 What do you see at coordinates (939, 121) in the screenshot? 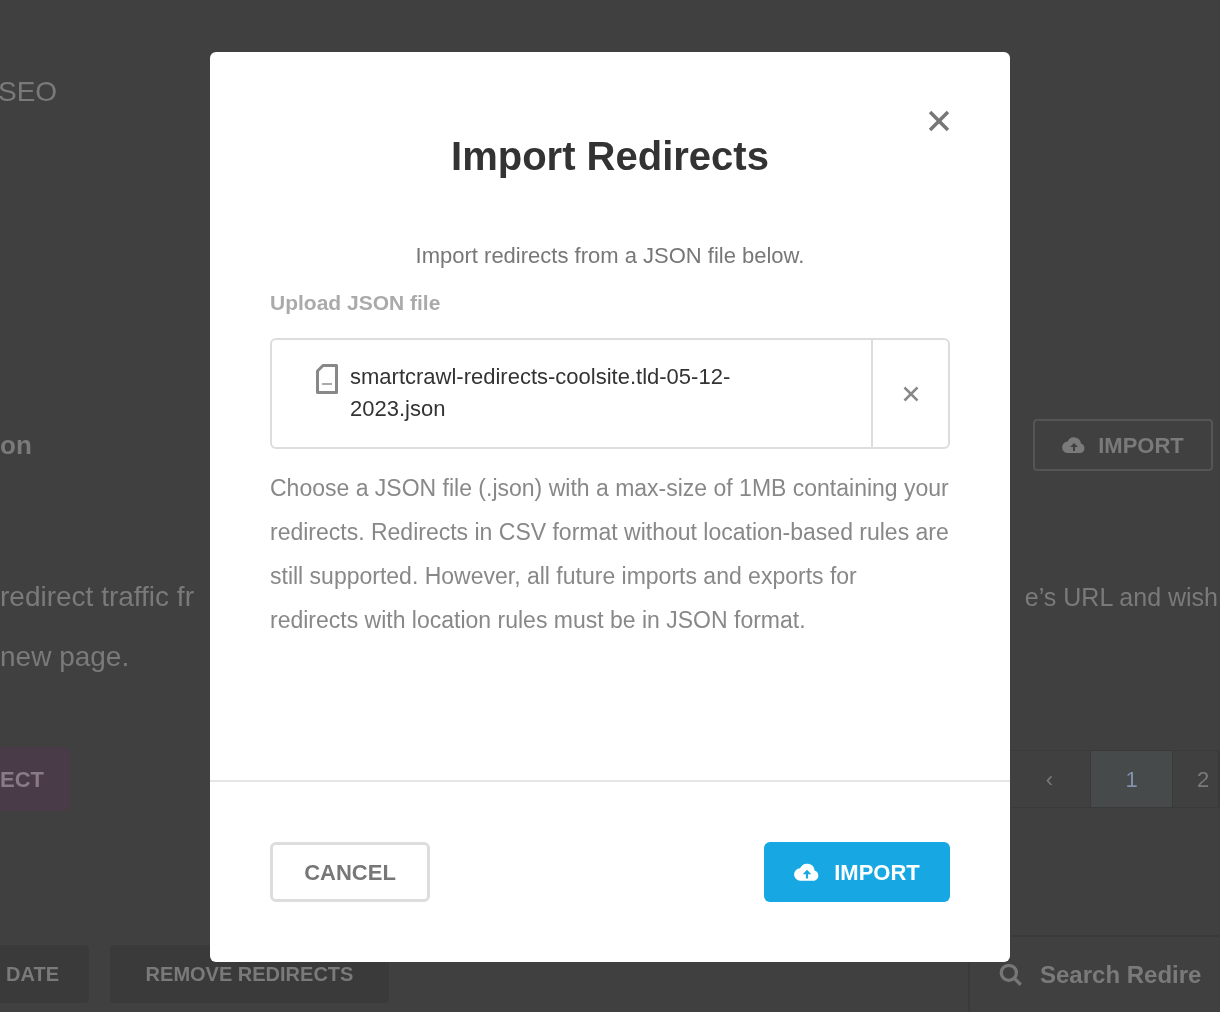
I see `close-icon` at bounding box center [939, 121].